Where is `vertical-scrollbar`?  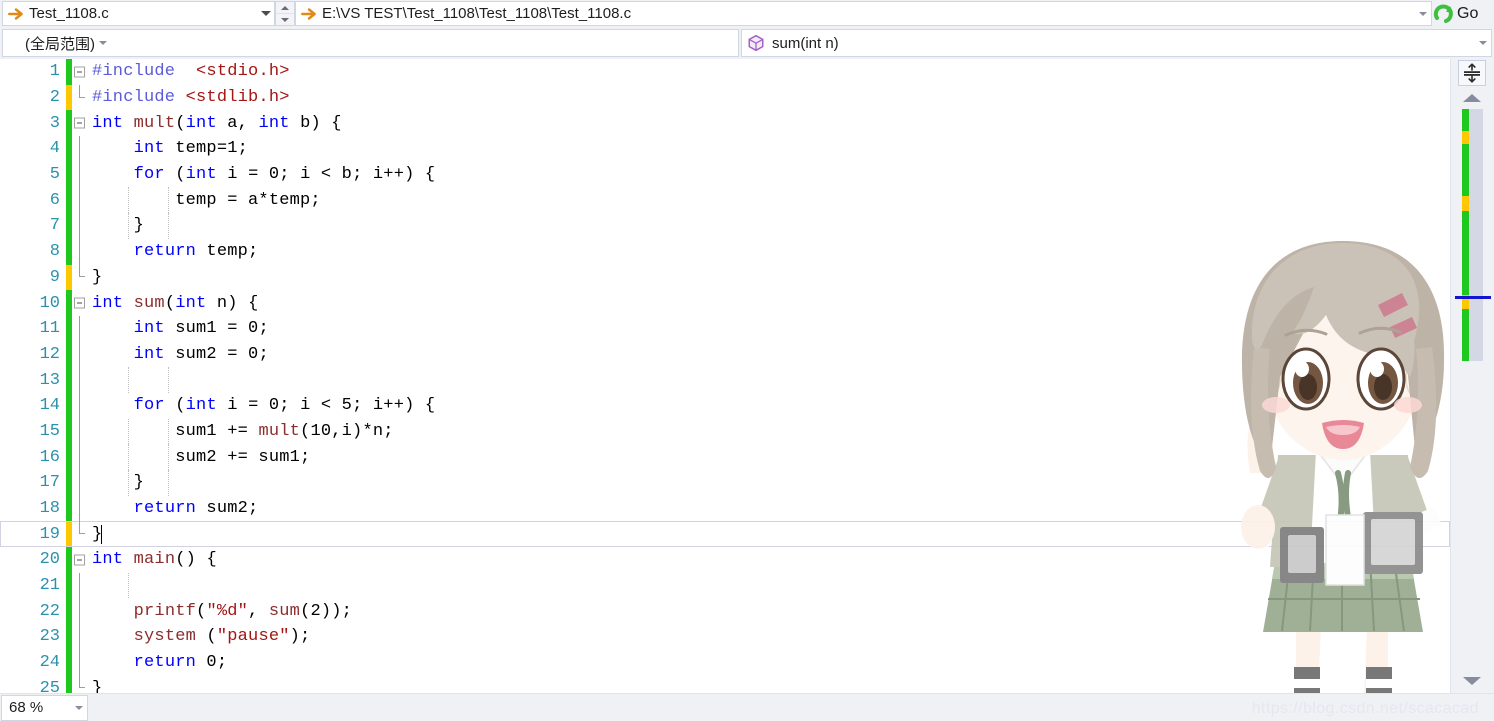
vertical-scrollbar is located at coordinates (1472, 376).